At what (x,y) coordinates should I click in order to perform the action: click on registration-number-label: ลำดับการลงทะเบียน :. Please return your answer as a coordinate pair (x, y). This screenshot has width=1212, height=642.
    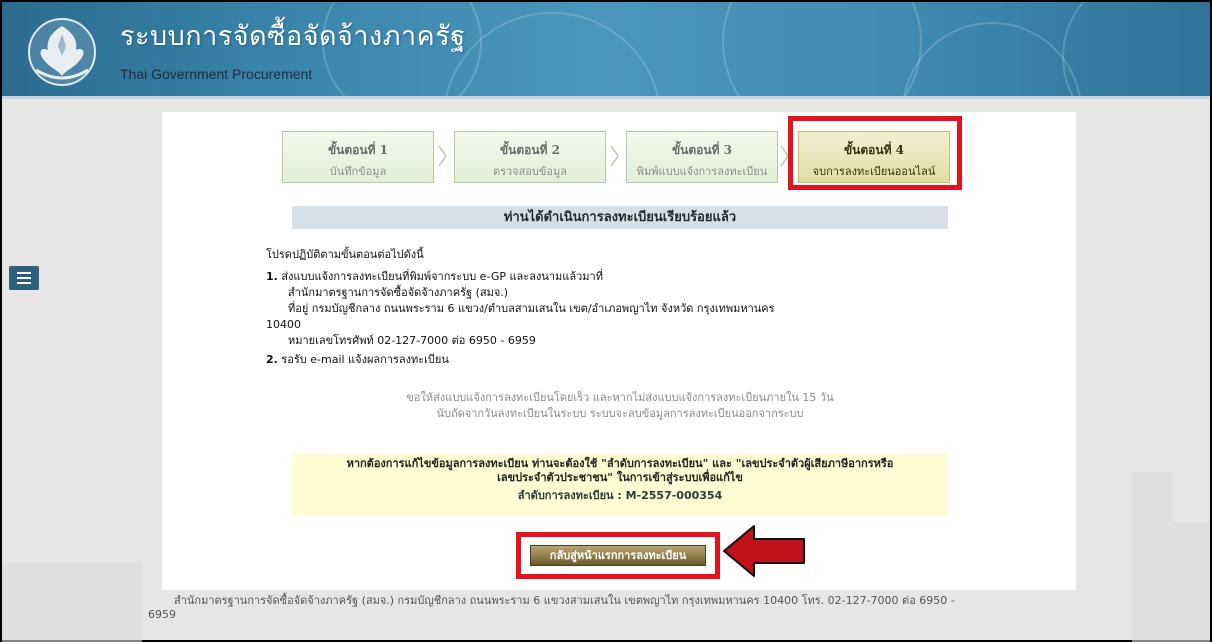
    Looking at the image, I should click on (569, 495).